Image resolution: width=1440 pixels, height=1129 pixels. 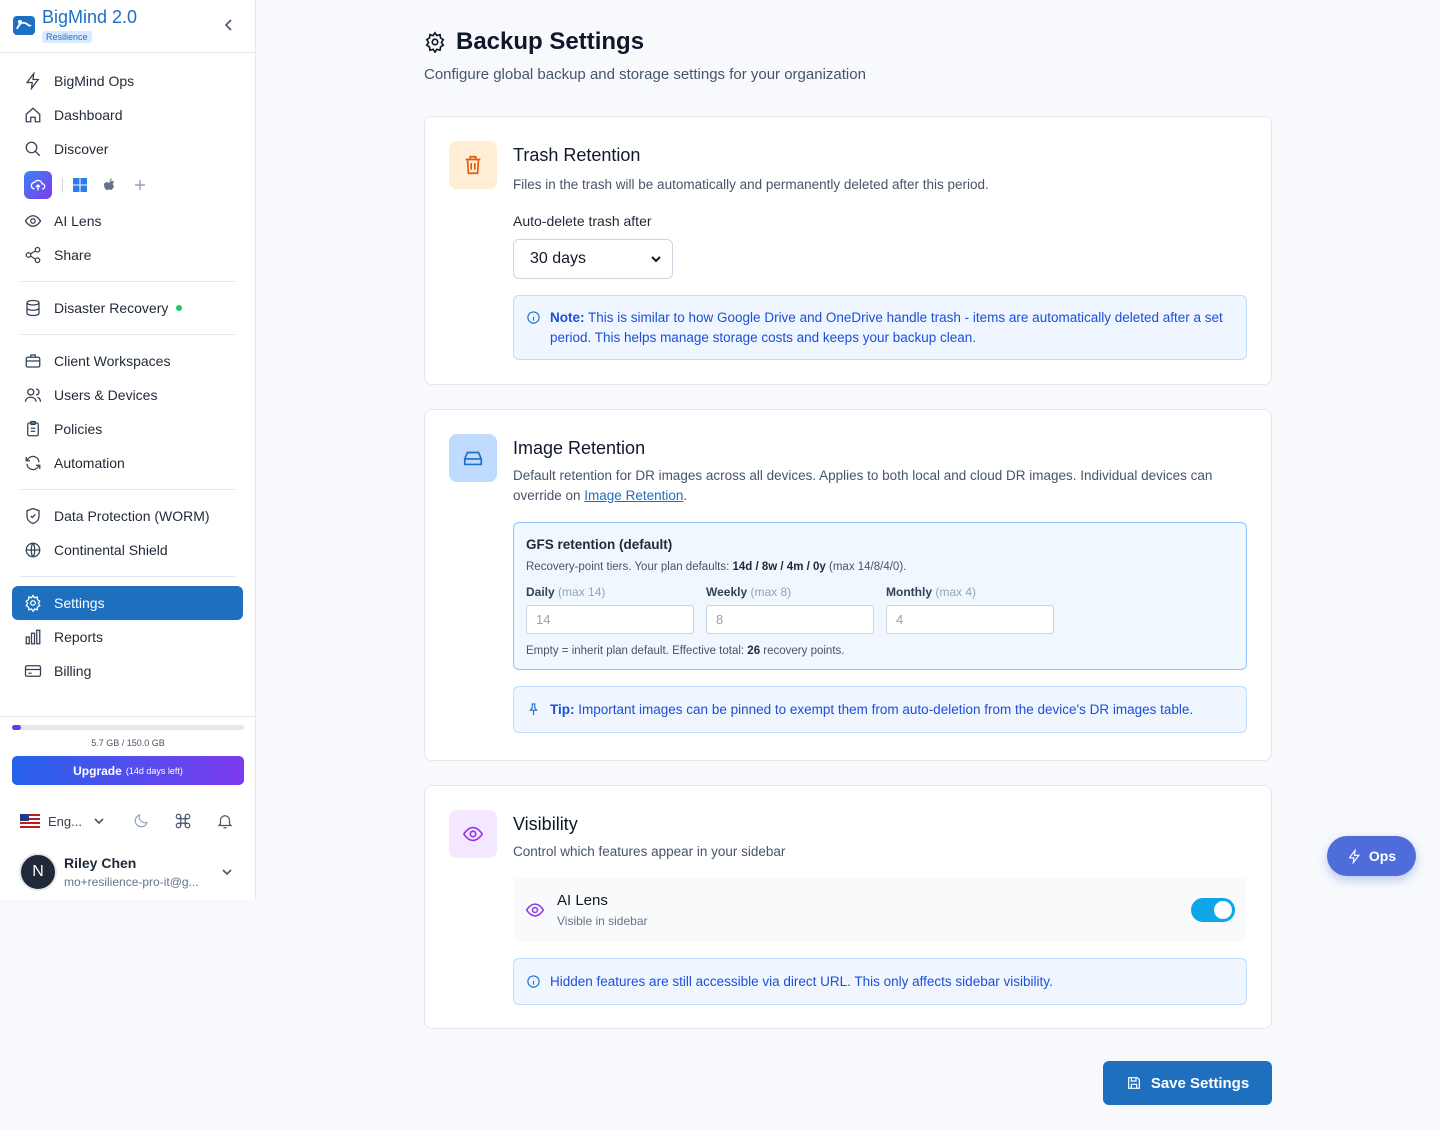 I want to click on info-icon, so click(x=533, y=981).